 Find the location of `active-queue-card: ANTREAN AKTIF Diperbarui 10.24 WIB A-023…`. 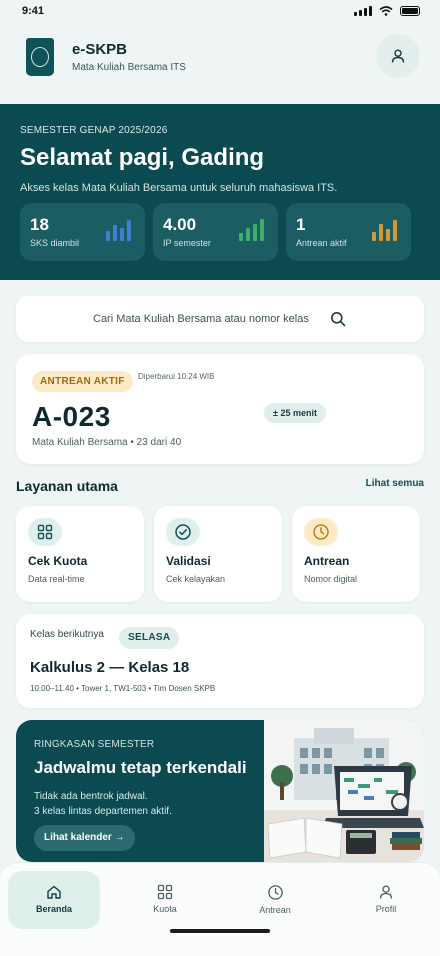

active-queue-card: ANTREAN AKTIF Diperbarui 10.24 WIB A-023… is located at coordinates (220, 409).